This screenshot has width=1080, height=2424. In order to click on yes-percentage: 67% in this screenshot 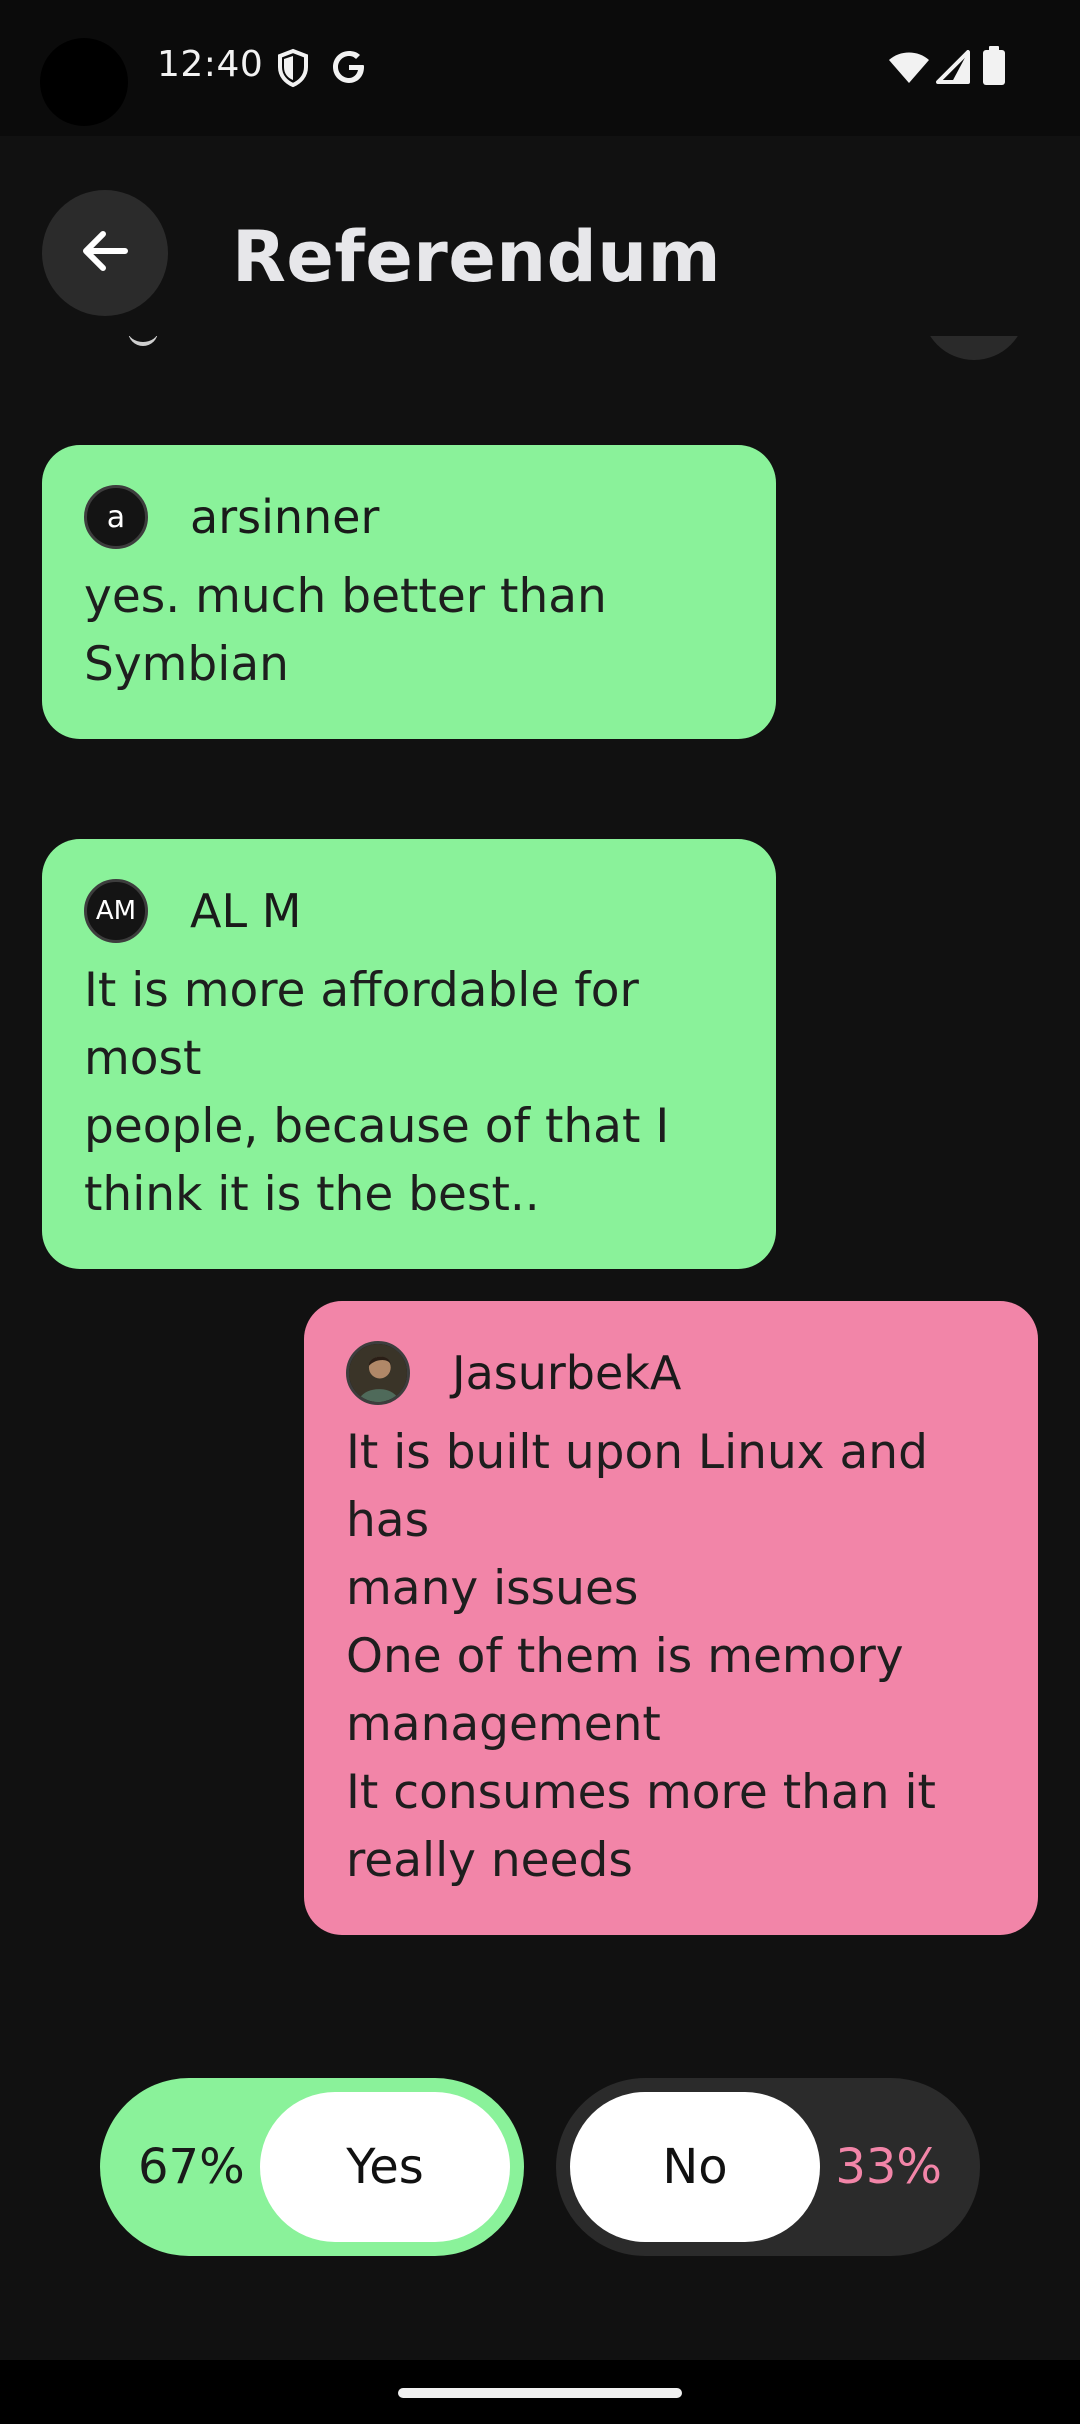, I will do `click(191, 2167)`.